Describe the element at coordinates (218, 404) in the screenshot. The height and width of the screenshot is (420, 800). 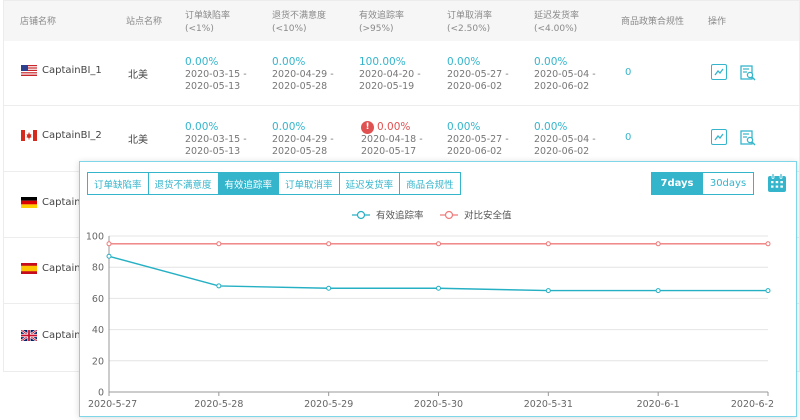
I see `x-tick-label: 2020-5-28` at that location.